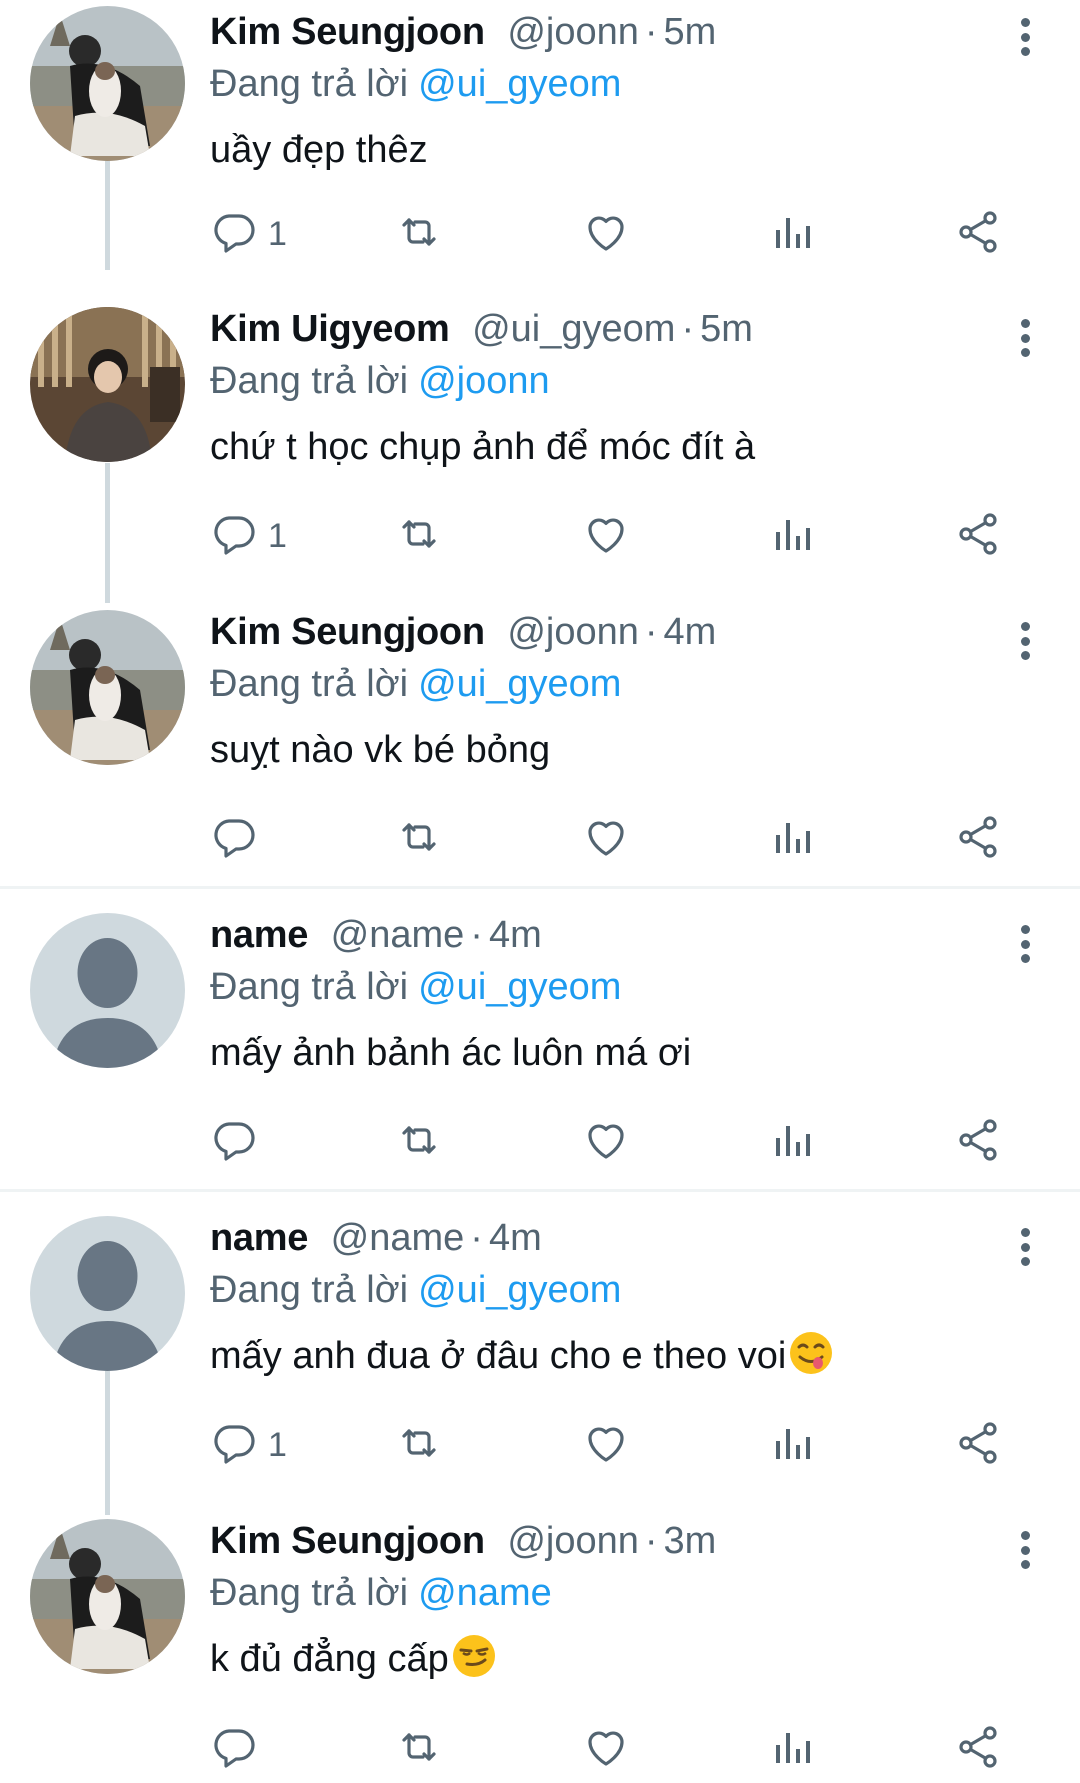  What do you see at coordinates (473, 1656) in the screenshot?
I see `smirk-face-emoji` at bounding box center [473, 1656].